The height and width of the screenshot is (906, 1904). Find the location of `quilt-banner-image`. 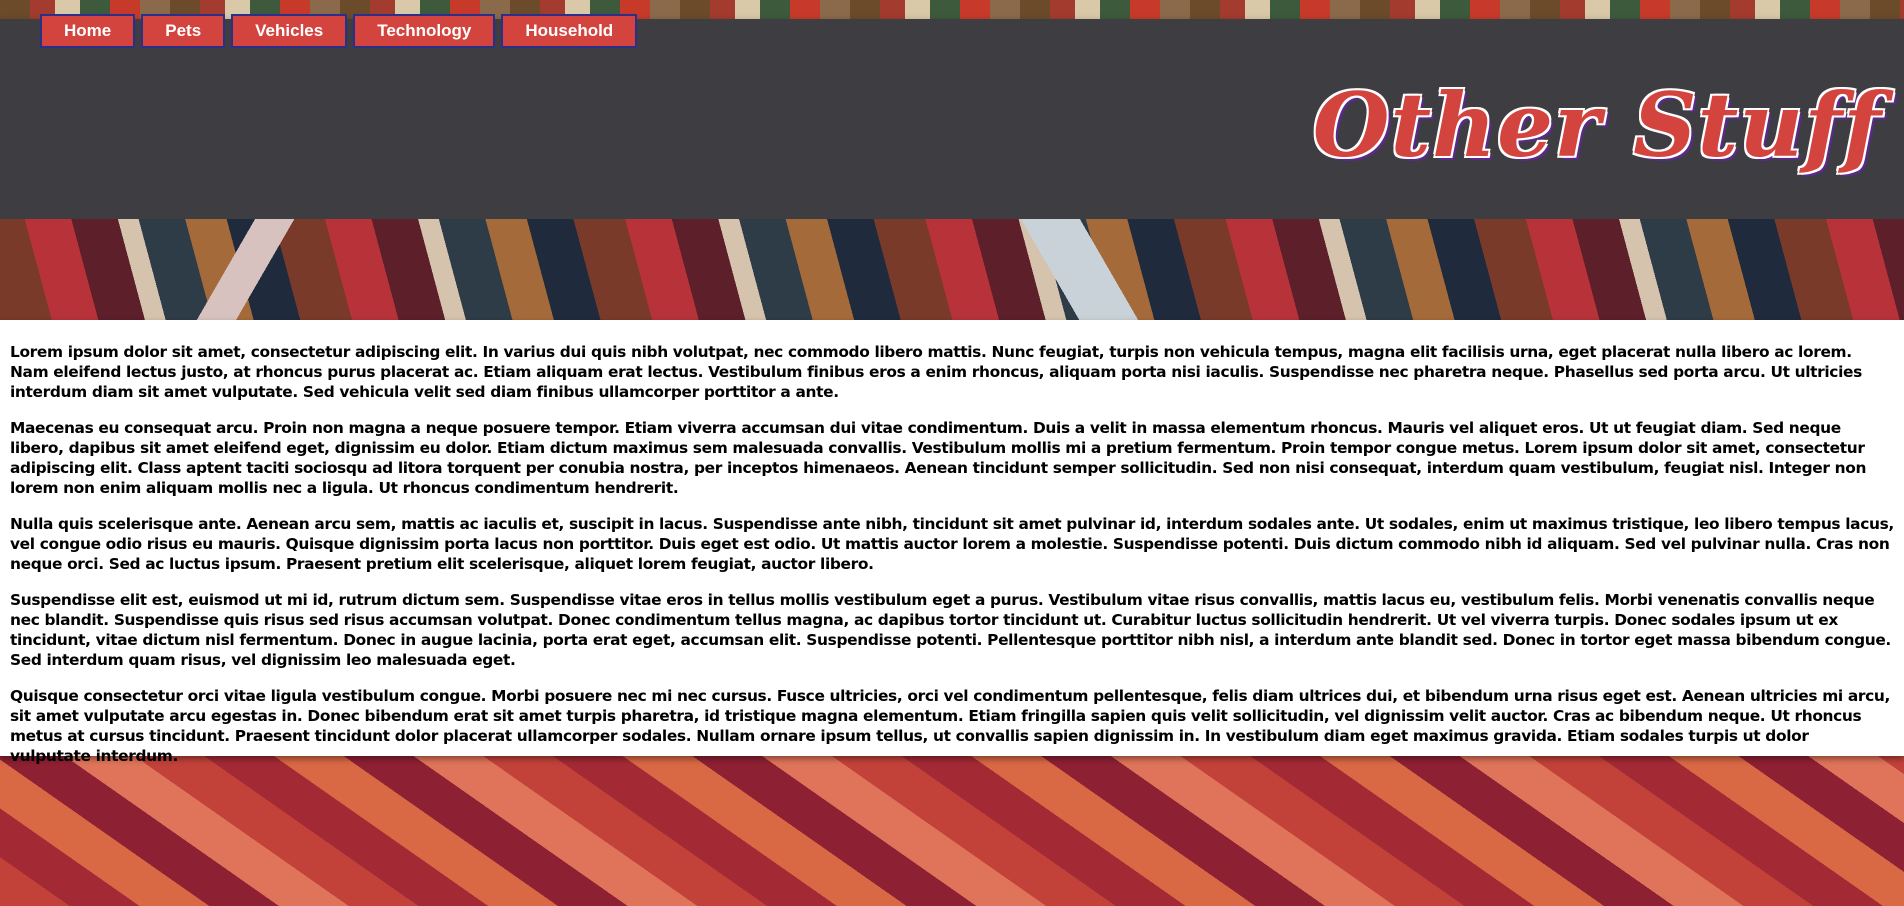

quilt-banner-image is located at coordinates (952, 269).